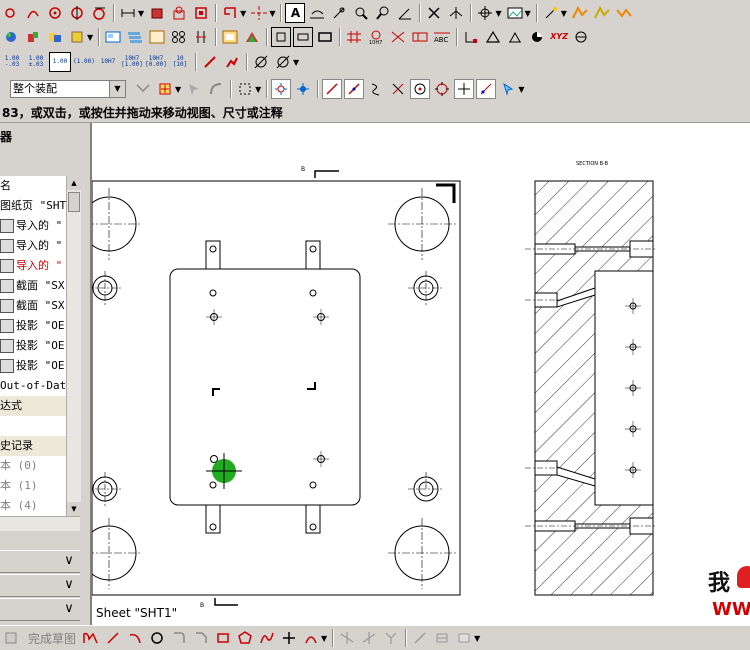 This screenshot has height=650, width=750. I want to click on tree-item: 史记录, so click(33, 446).